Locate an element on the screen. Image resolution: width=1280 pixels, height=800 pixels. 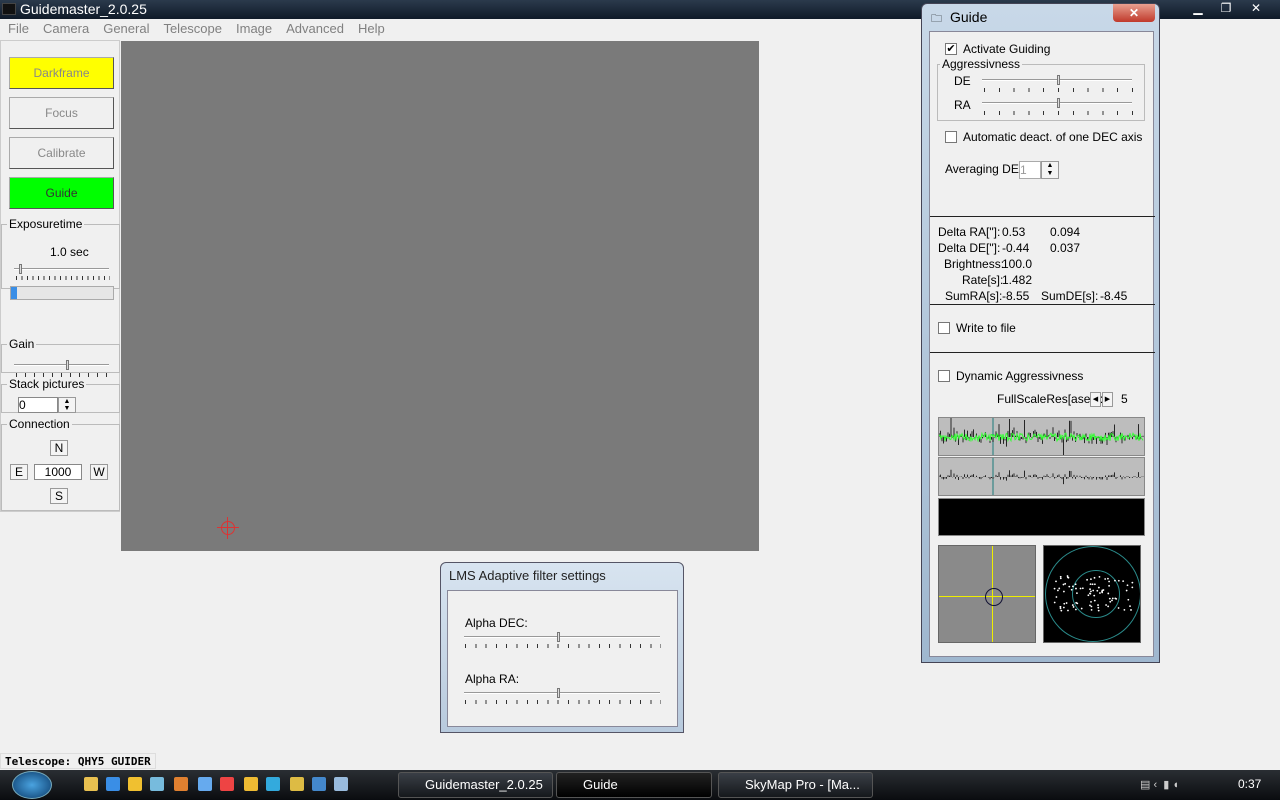
north-button: N is located at coordinates (59, 448).